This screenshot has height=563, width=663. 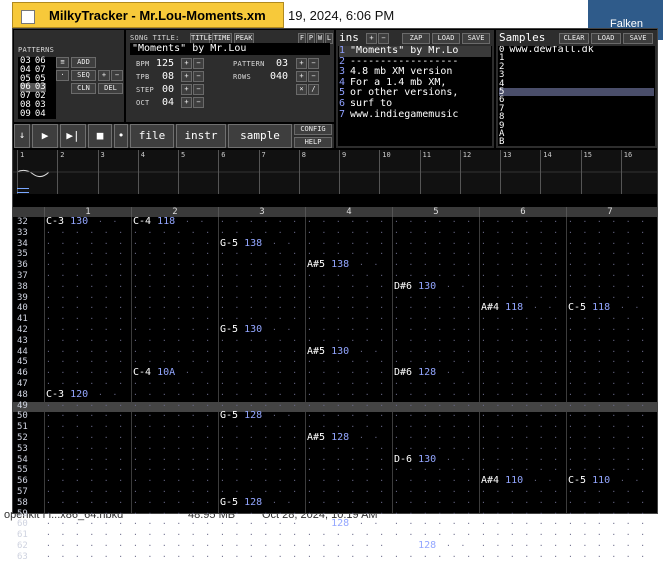 I want to click on instrument-zap-button: ZAP, so click(x=416, y=38).